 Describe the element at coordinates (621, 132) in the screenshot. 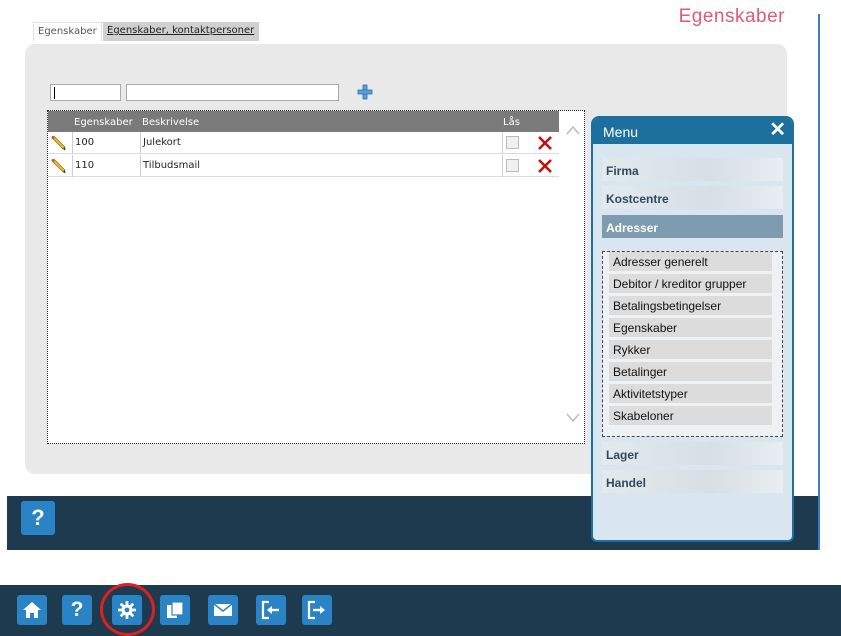

I see `menu-title: Menu` at that location.